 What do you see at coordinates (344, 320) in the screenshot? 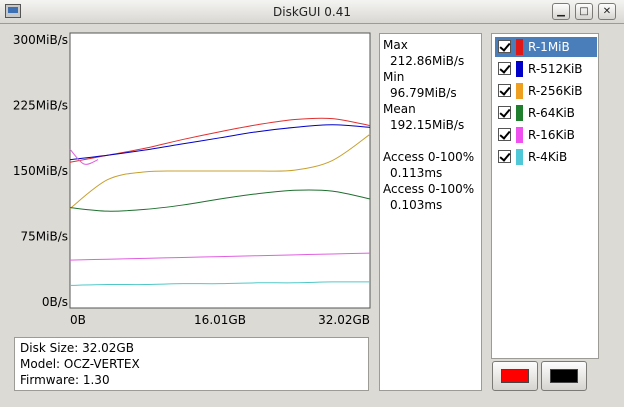
I see `x-tick-label: 32.02GB` at bounding box center [344, 320].